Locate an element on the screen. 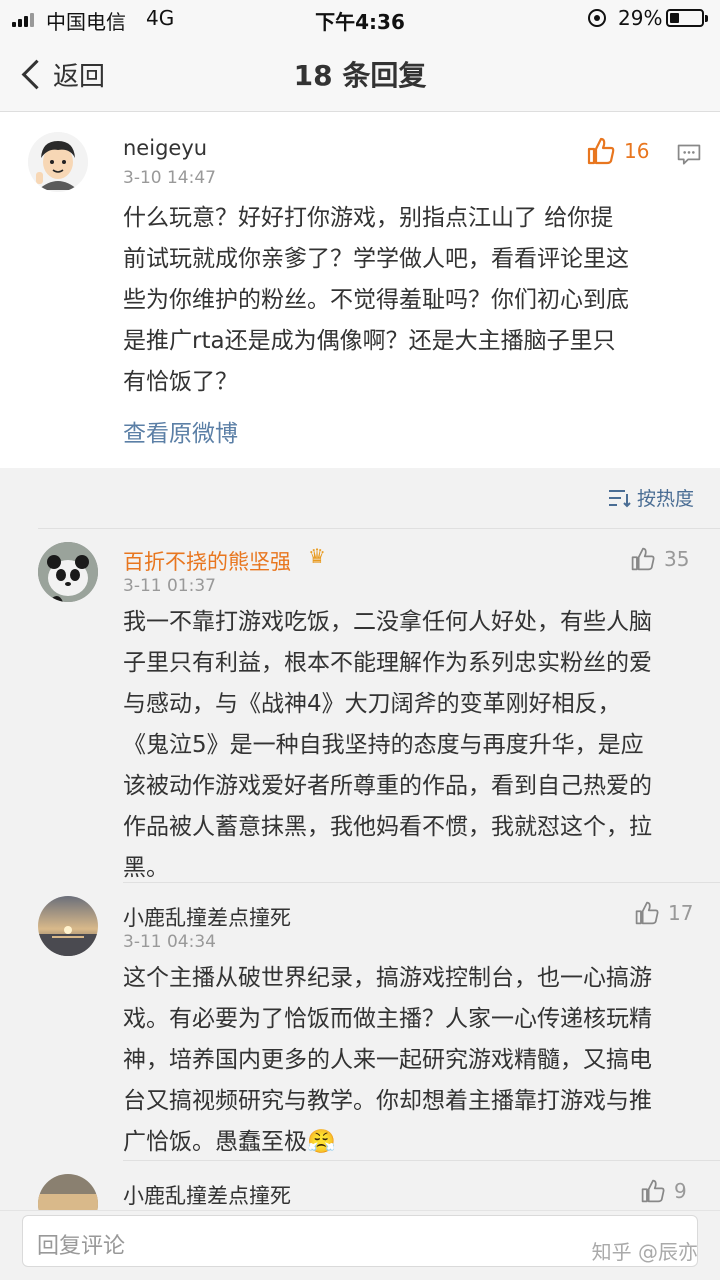  like-button: 35 is located at coordinates (659, 559).